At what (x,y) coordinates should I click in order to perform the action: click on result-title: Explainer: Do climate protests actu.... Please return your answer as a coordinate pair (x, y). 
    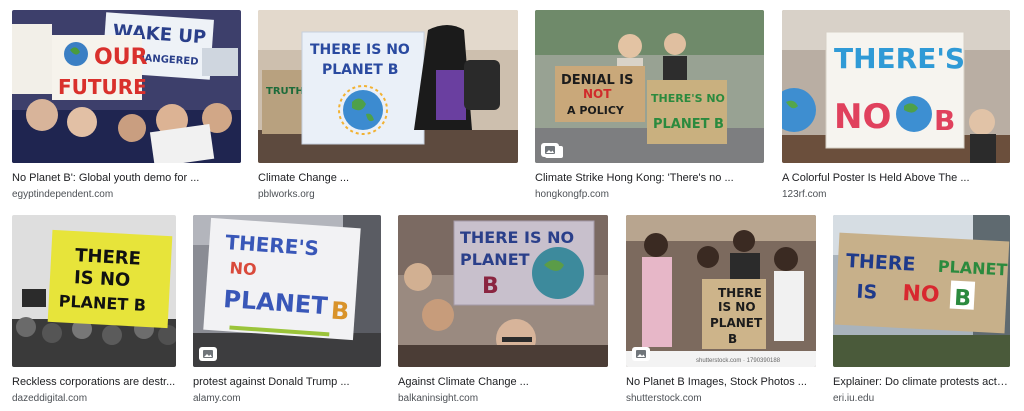
    Looking at the image, I should click on (921, 382).